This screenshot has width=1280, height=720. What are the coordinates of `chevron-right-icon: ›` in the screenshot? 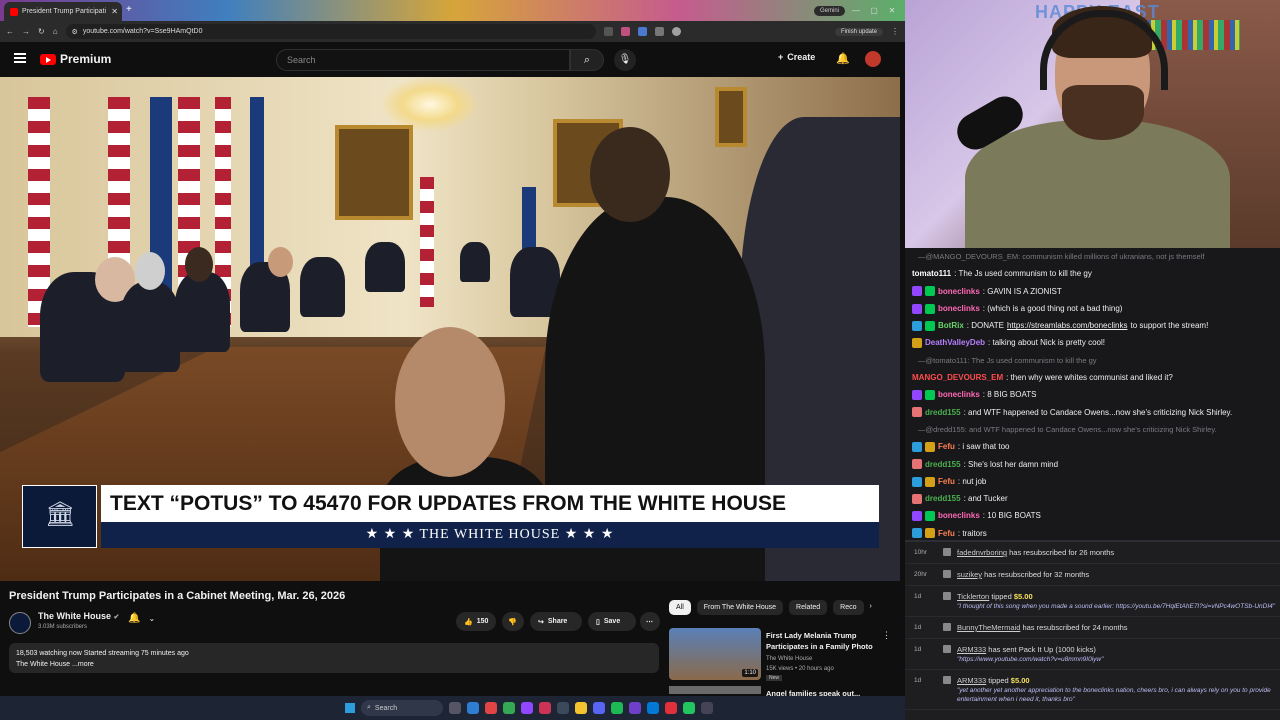 It's located at (871, 607).